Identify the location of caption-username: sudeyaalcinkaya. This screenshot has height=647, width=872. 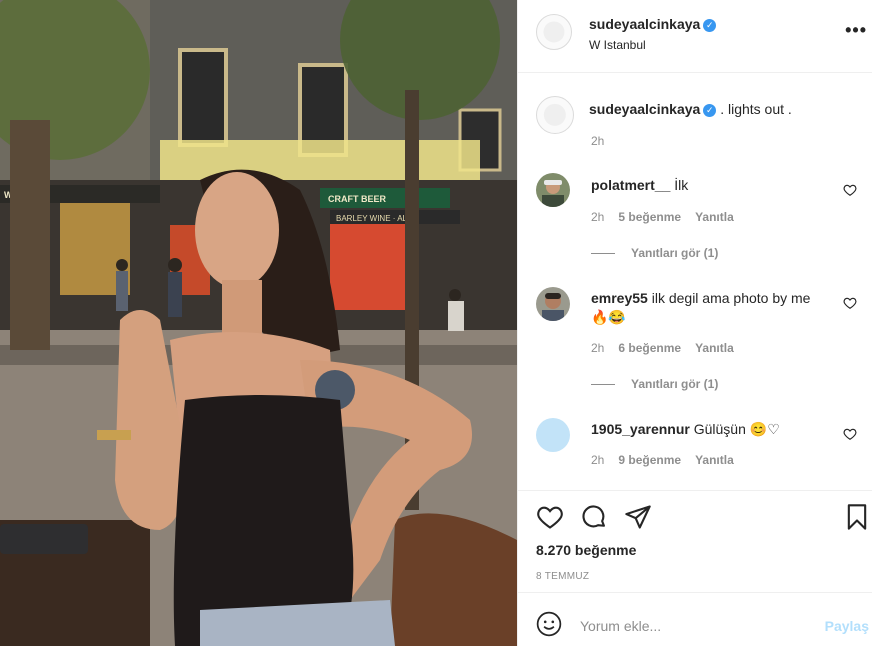
(644, 109).